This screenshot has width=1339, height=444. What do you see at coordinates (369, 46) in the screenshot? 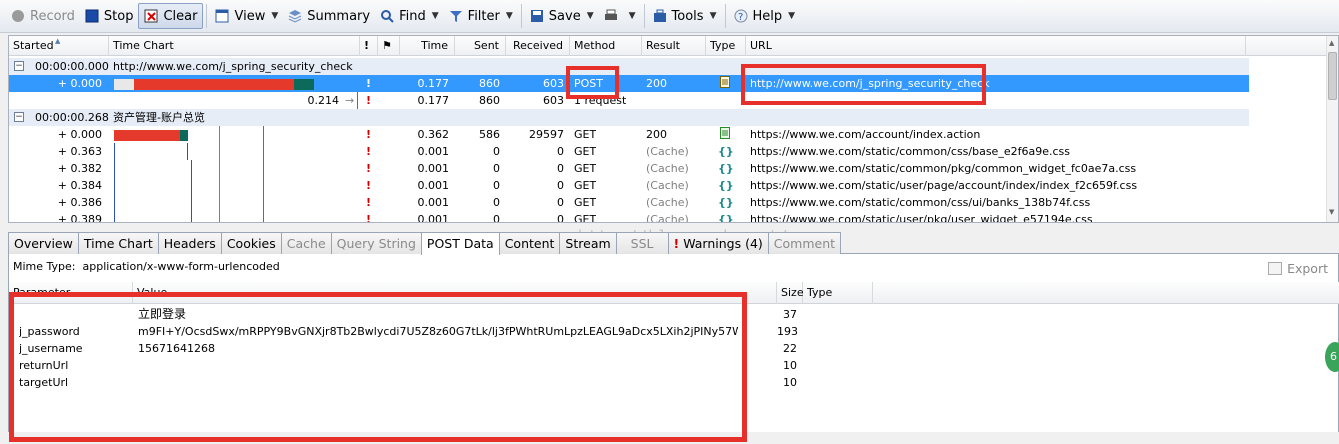
I see `col-warning: !` at bounding box center [369, 46].